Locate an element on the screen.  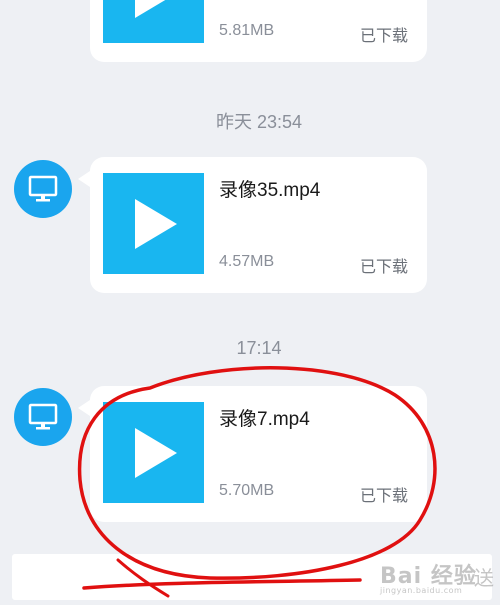
file-message-bubble: 5.81MB 已下载 is located at coordinates (258, 31).